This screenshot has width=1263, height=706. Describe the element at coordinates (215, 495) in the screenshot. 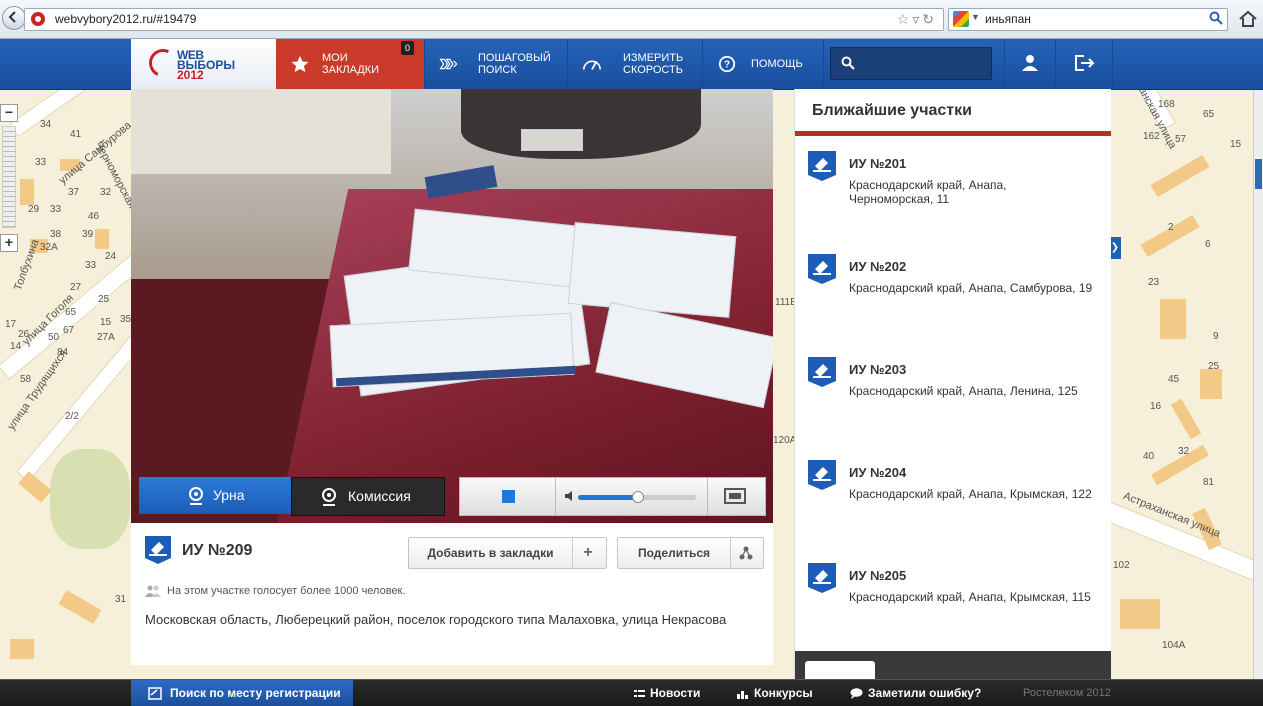

I see `camera-tab-urn: Урна` at that location.